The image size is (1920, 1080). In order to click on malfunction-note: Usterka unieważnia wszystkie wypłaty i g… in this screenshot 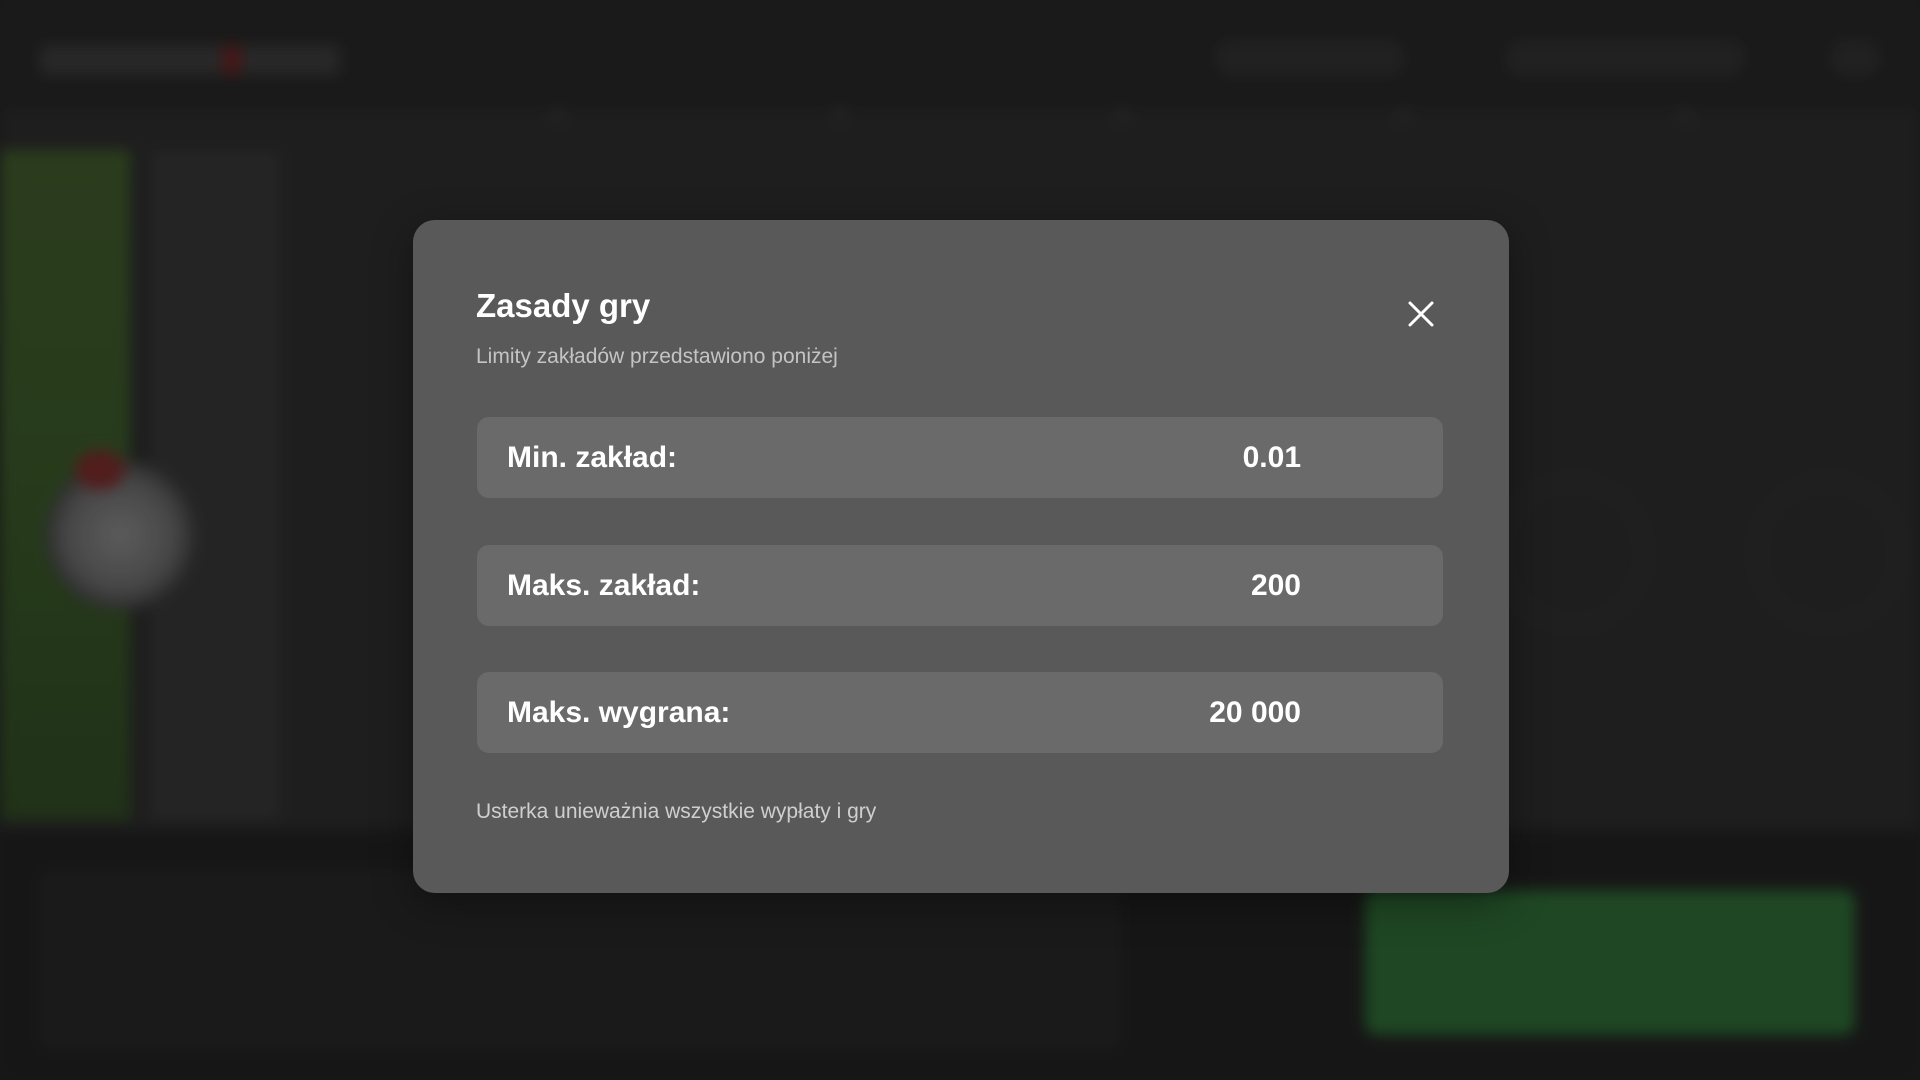, I will do `click(676, 811)`.